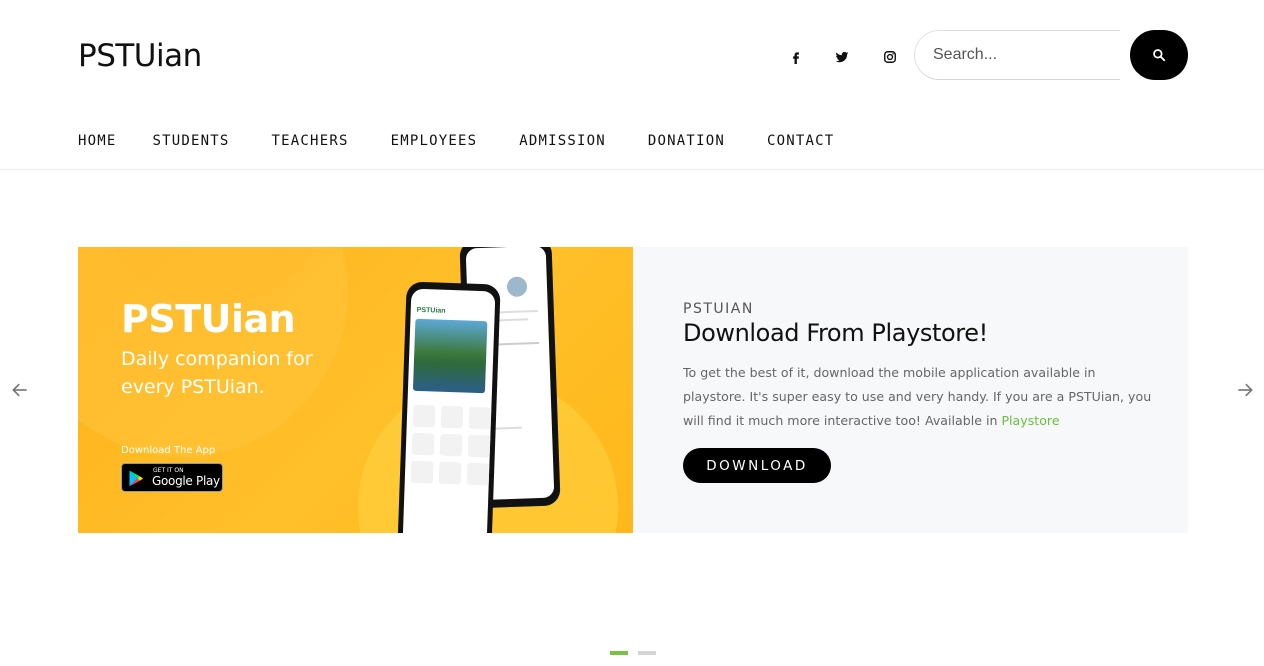  Describe the element at coordinates (450, 356) in the screenshot. I see `campus-photo` at that location.